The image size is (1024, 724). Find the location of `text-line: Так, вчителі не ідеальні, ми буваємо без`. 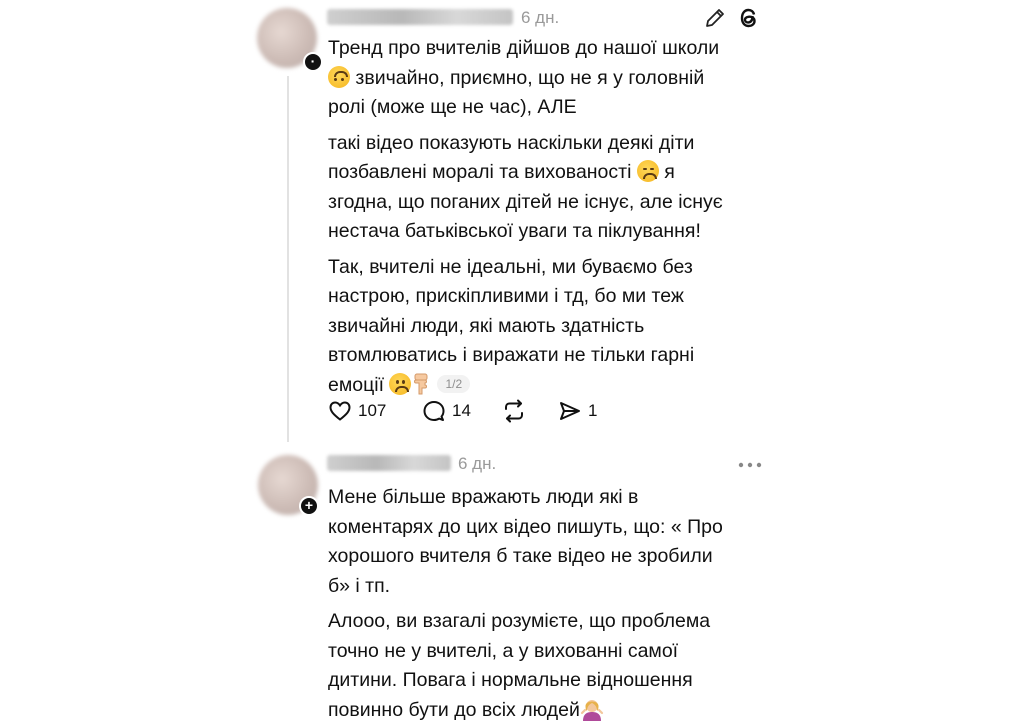

text-line: Так, вчителі не ідеальні, ми буваємо без is located at coordinates (510, 266).